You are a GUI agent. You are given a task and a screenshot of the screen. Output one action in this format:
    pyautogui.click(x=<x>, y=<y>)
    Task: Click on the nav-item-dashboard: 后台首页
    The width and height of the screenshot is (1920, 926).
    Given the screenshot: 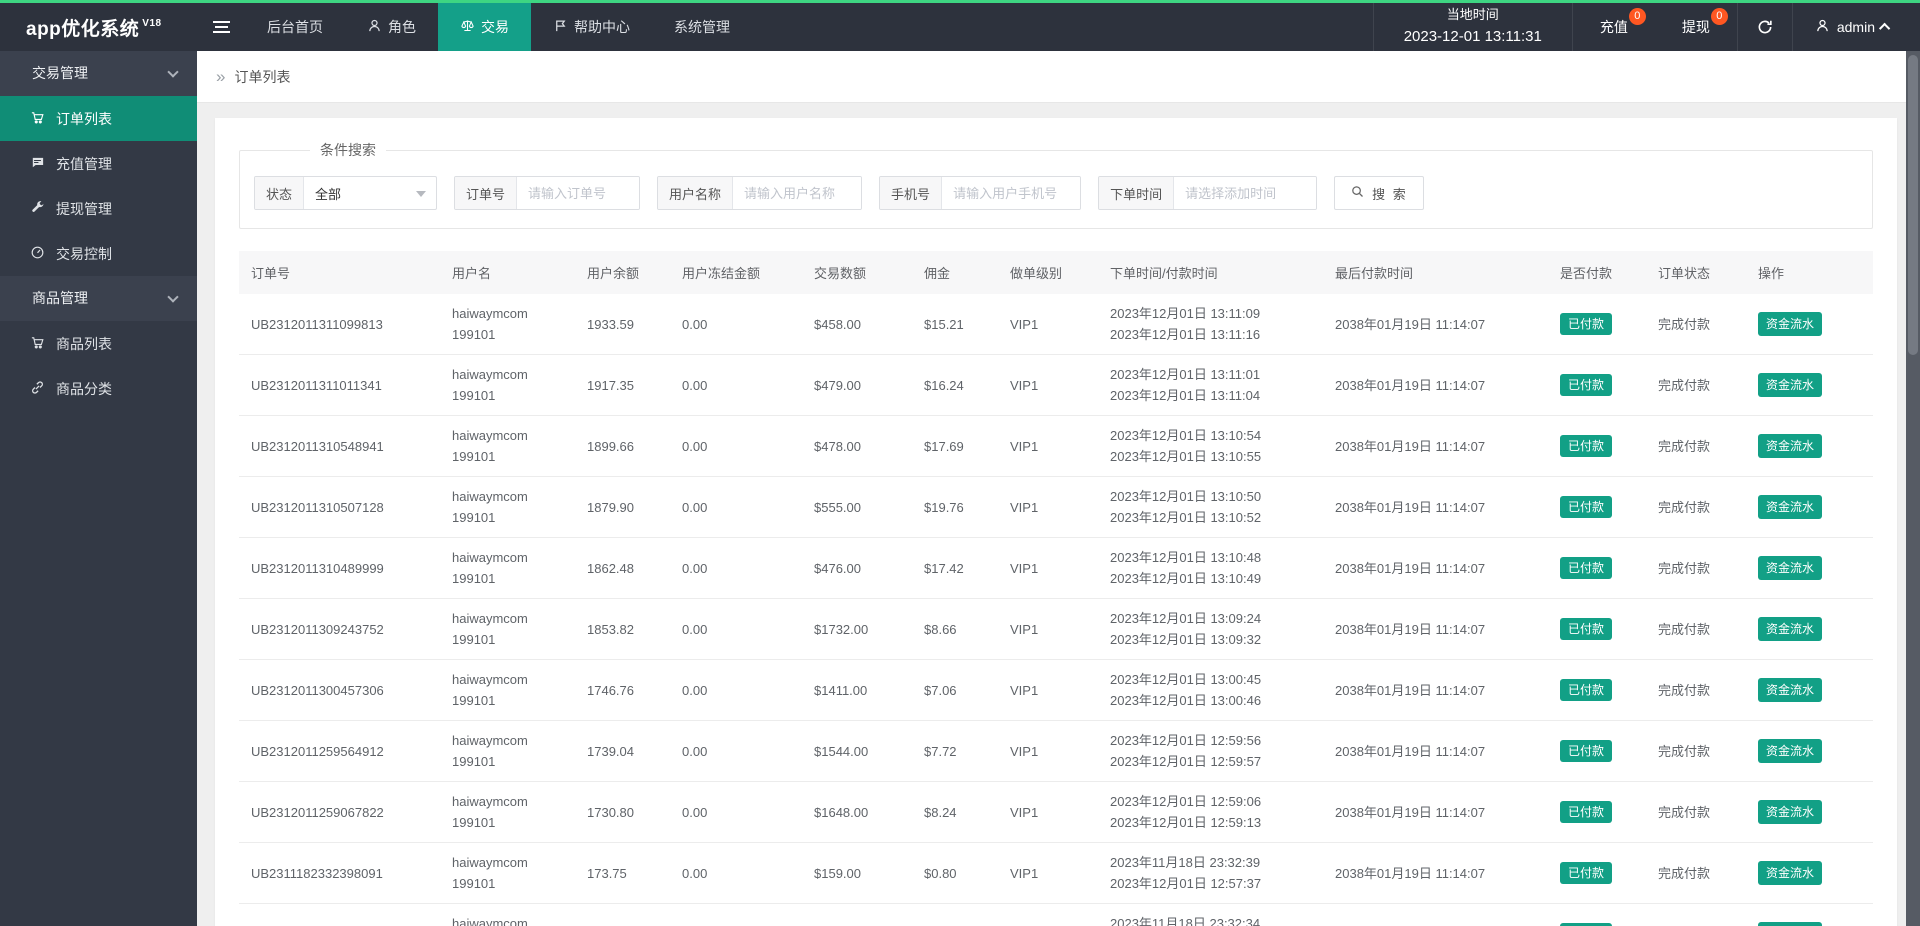 What is the action you would take?
    pyautogui.click(x=295, y=27)
    